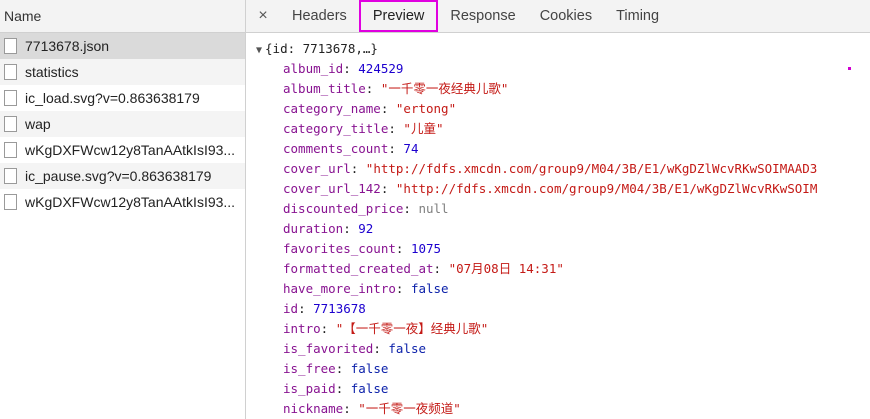 The width and height of the screenshot is (870, 419). What do you see at coordinates (482, 16) in the screenshot?
I see `tab-response: Response` at bounding box center [482, 16].